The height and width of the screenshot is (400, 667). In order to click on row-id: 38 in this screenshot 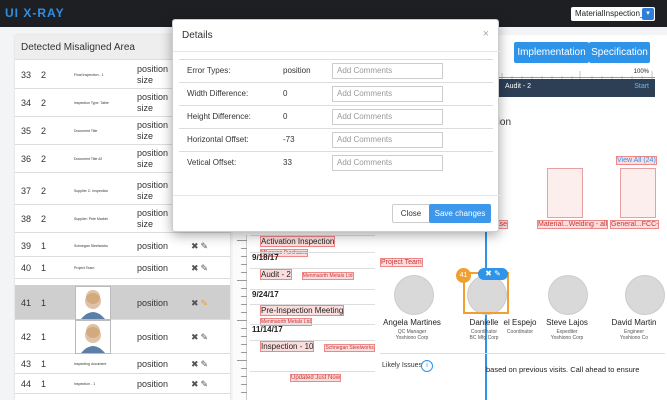, I will do `click(26, 219)`.